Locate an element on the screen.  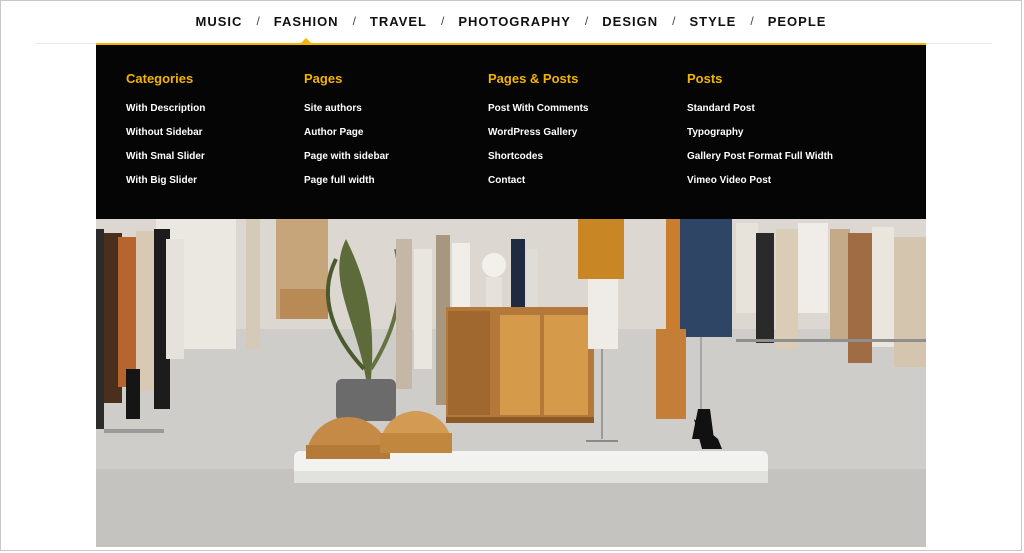
nav-item-travel: TRAVEL is located at coordinates (398, 21).